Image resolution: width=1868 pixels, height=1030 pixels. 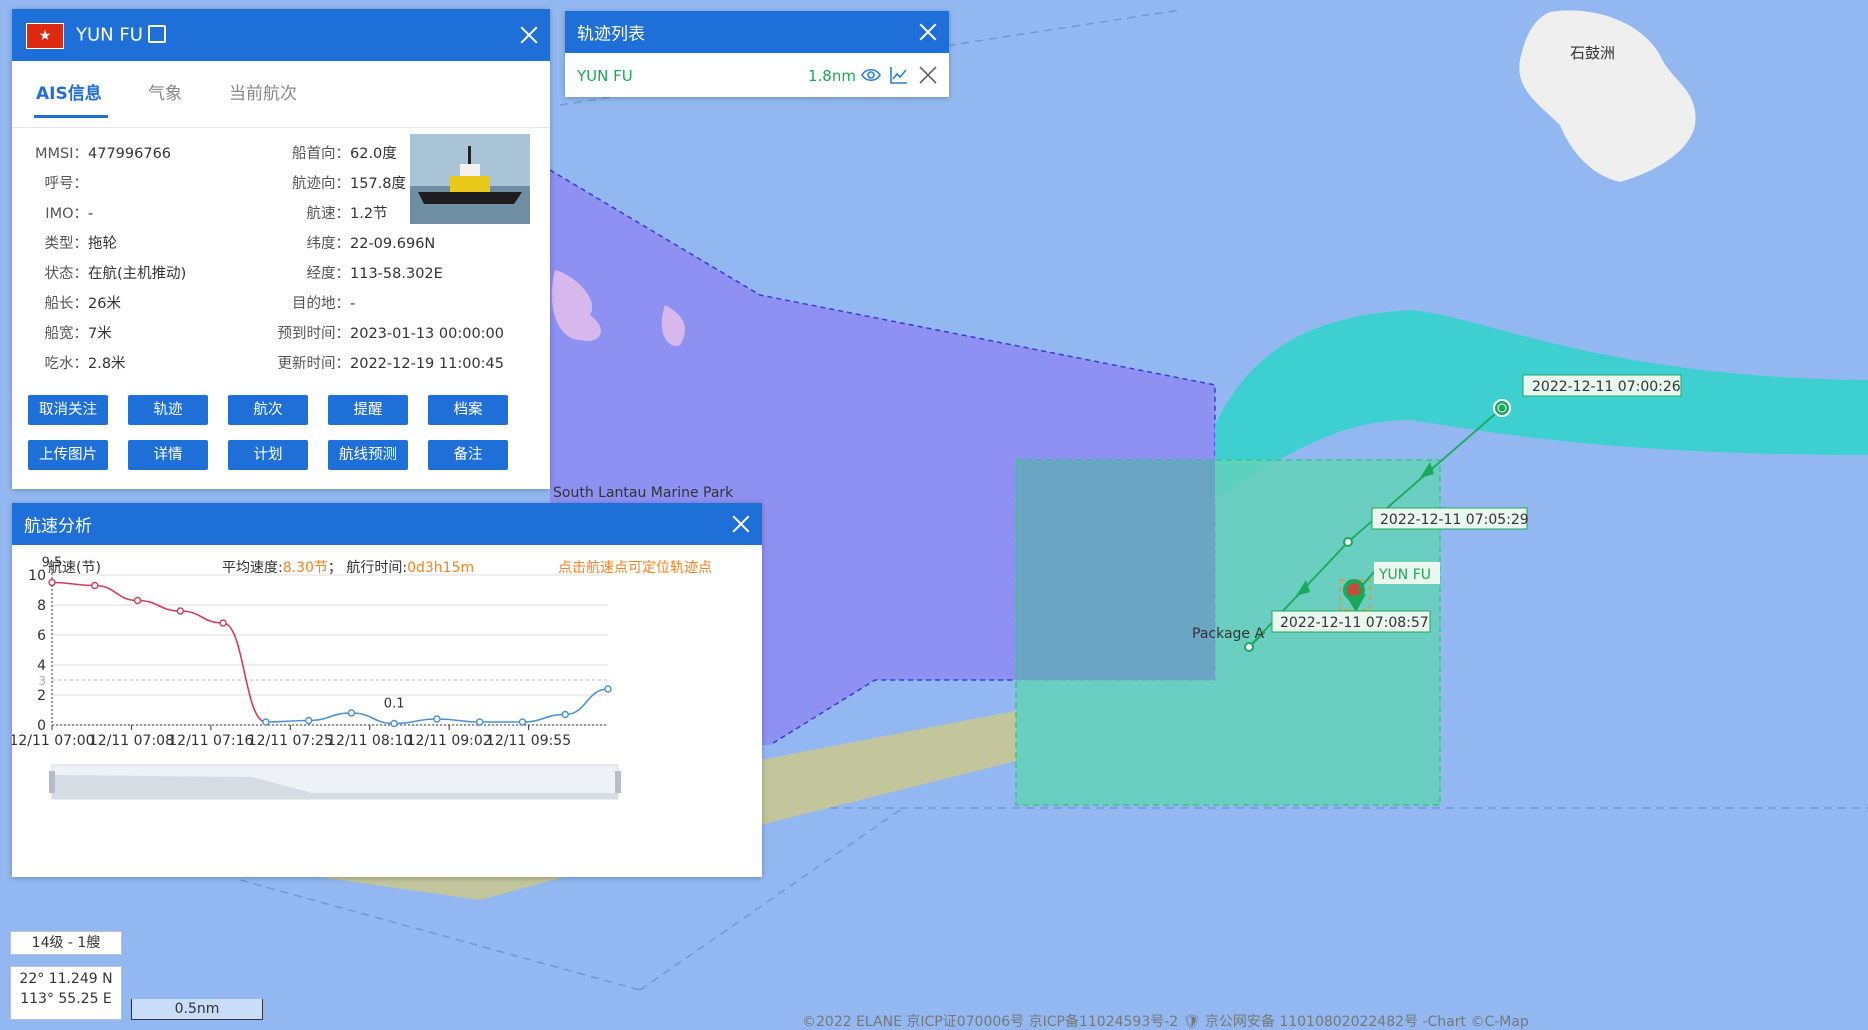 I want to click on latitude-readout: 22° 11.249 N, so click(x=66, y=979).